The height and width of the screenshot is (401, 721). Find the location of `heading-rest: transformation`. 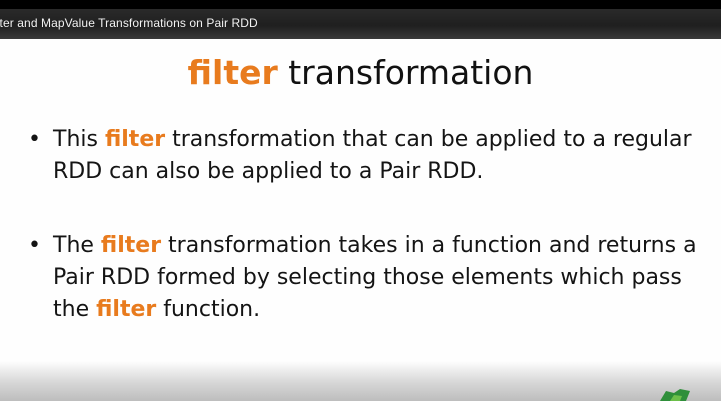

heading-rest: transformation is located at coordinates (405, 72).